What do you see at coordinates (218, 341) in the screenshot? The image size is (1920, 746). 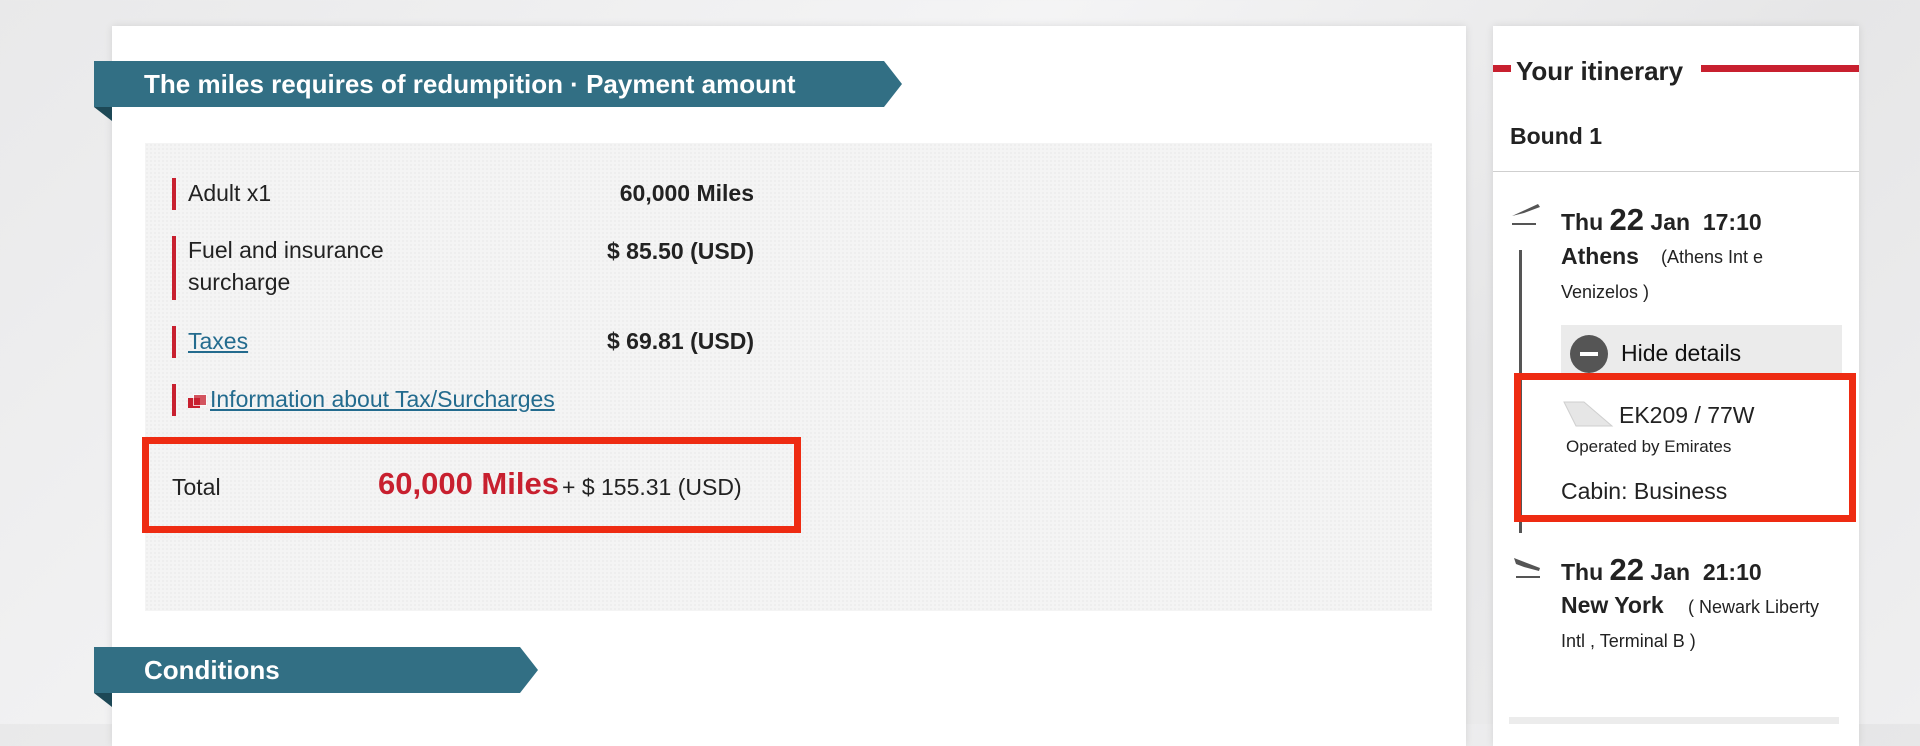 I see `taxes-link: Taxes` at bounding box center [218, 341].